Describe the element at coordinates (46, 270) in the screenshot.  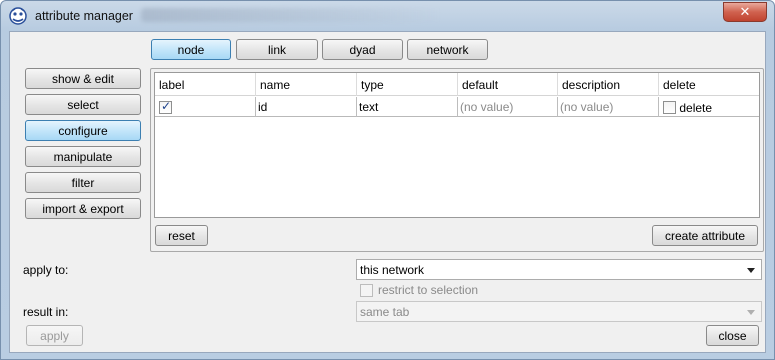
I see `apply-to-label: apply to:` at that location.